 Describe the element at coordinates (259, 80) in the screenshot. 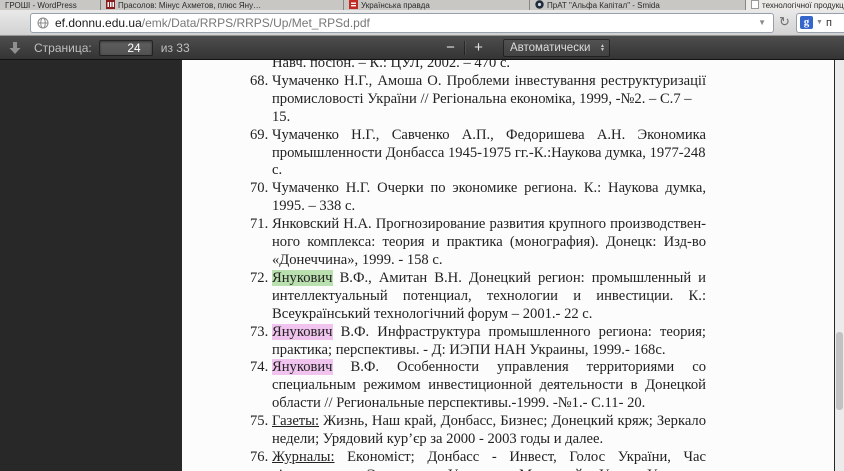

I see `reference-number: 68.` at that location.